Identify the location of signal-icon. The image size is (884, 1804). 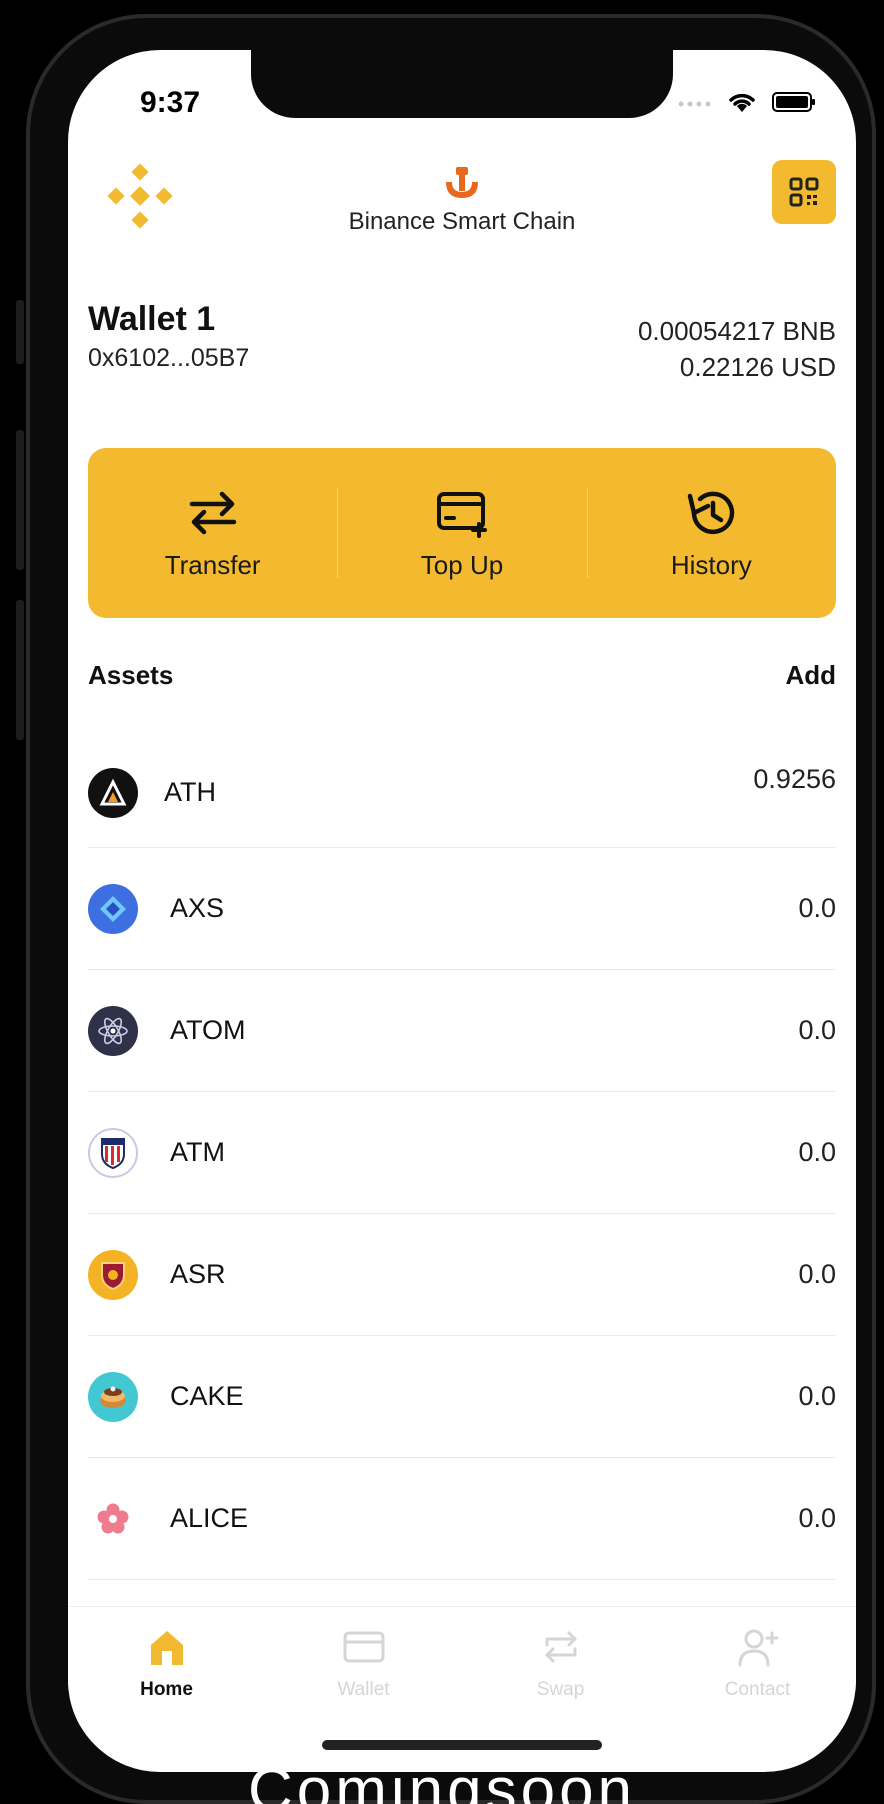
(695, 105).